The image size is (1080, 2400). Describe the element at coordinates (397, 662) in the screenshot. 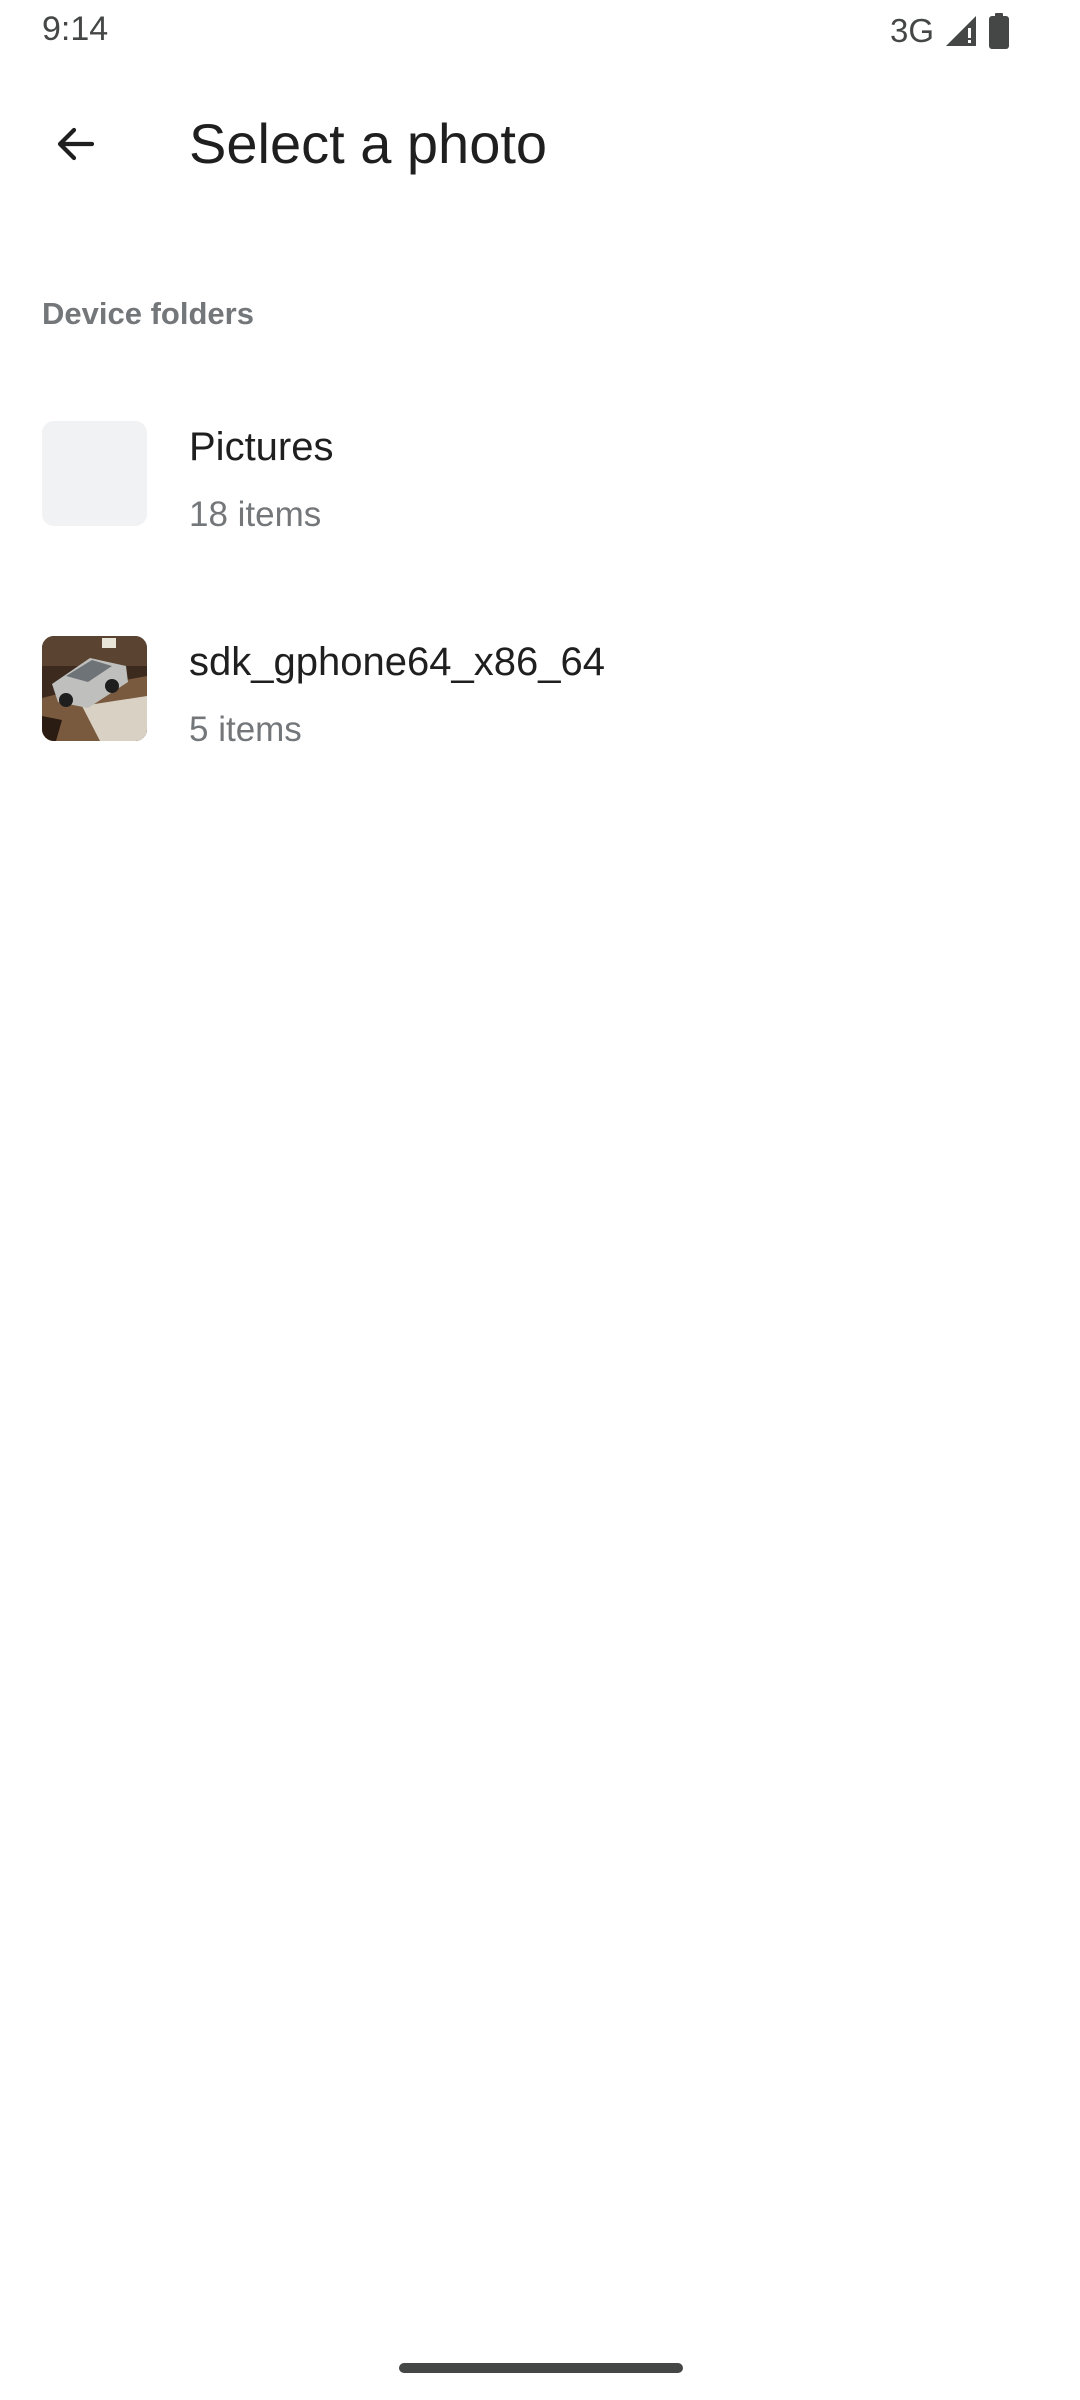

I see `folder-name: sdk_gphone64_x86_64` at that location.